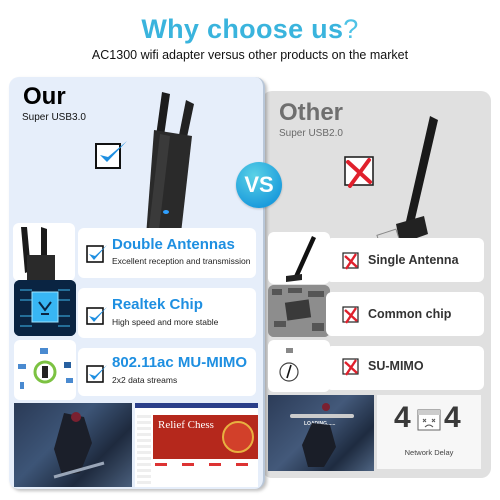 The width and height of the screenshot is (500, 500). What do you see at coordinates (205, 437) in the screenshot?
I see `web-banner: Relief Chess` at bounding box center [205, 437].